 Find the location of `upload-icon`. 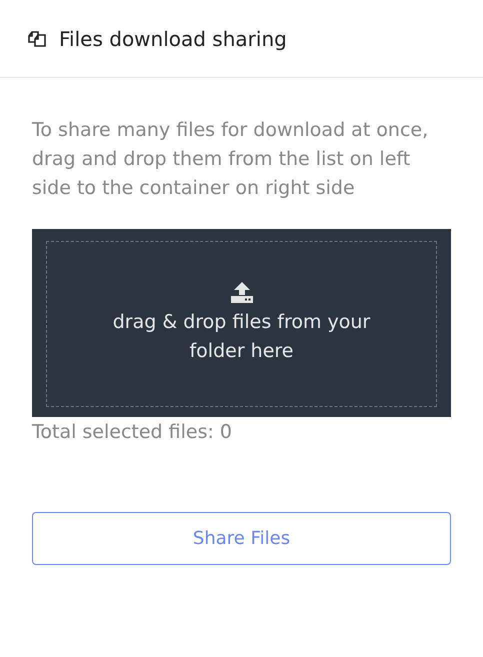

upload-icon is located at coordinates (242, 293).